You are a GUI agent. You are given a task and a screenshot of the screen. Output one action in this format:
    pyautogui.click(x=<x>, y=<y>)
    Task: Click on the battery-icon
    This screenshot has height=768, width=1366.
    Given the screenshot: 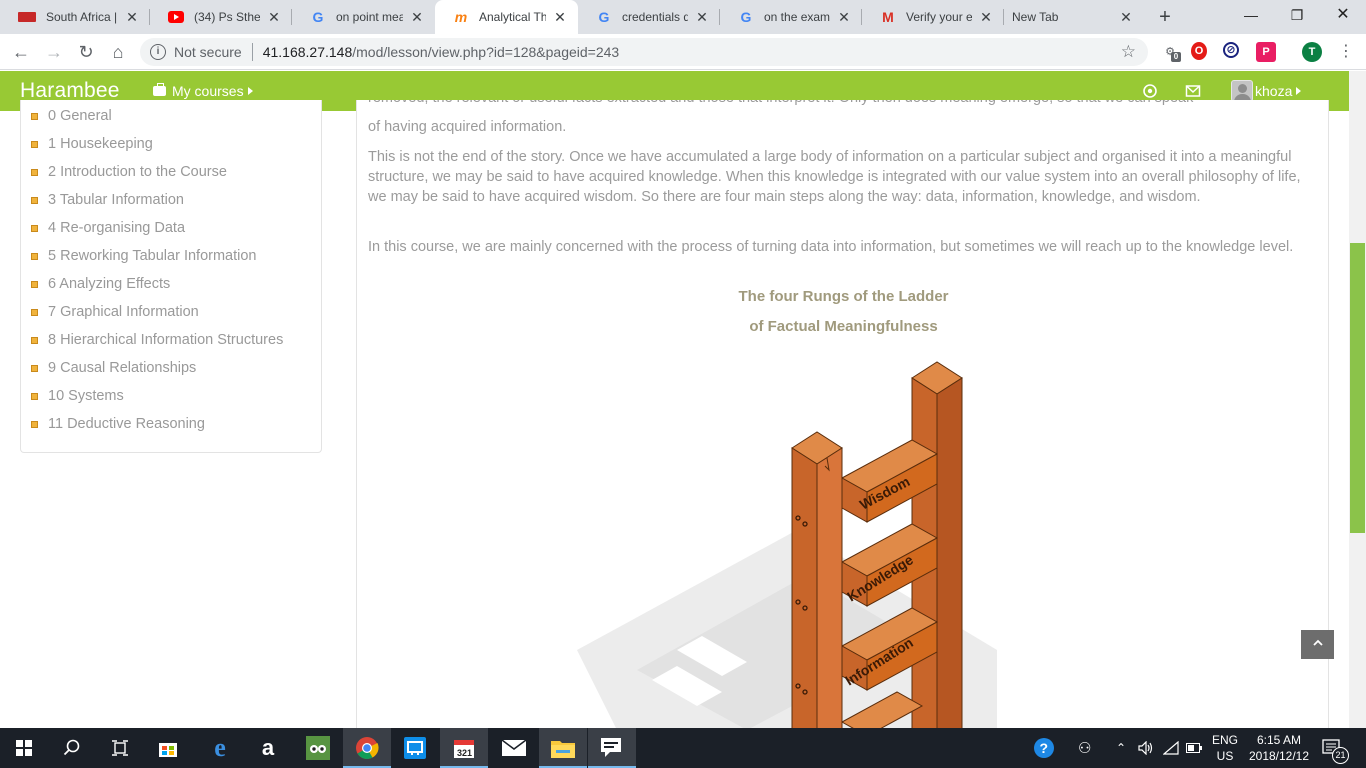 What is the action you would take?
    pyautogui.click(x=1194, y=748)
    